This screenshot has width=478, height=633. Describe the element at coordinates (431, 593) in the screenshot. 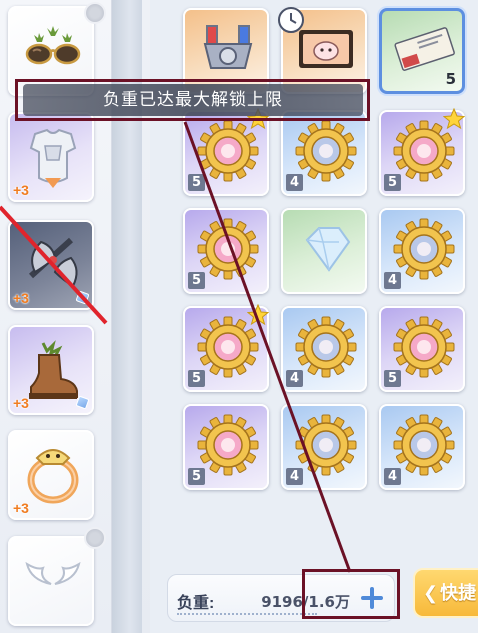

I see `chevron-left-icon: ❮` at that location.